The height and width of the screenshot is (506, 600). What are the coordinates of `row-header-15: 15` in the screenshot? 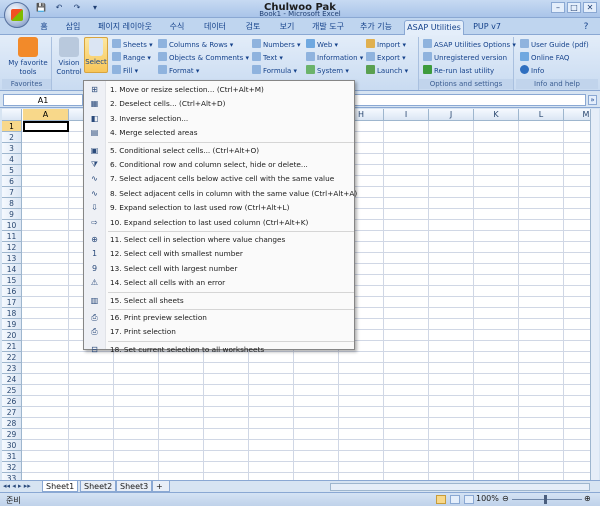 It's located at (12, 280).